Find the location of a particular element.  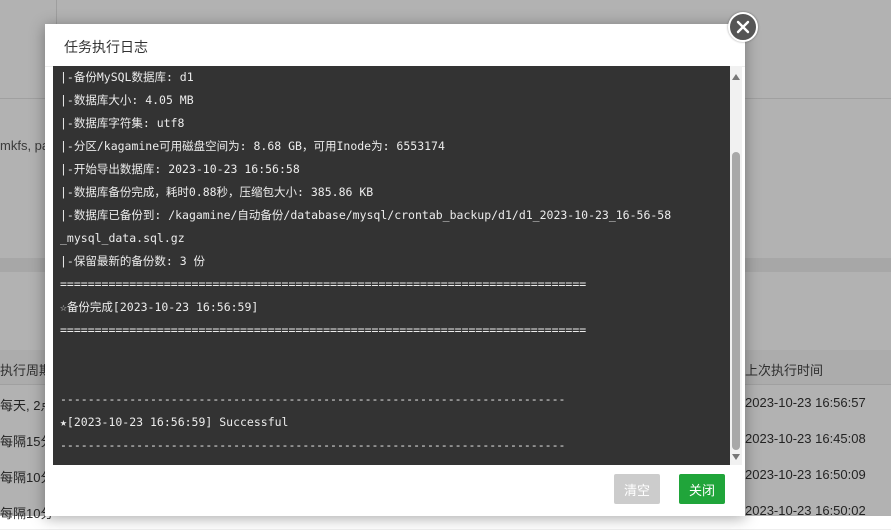

log-line: |-保留最新的备份数: 3 份 is located at coordinates (133, 261).